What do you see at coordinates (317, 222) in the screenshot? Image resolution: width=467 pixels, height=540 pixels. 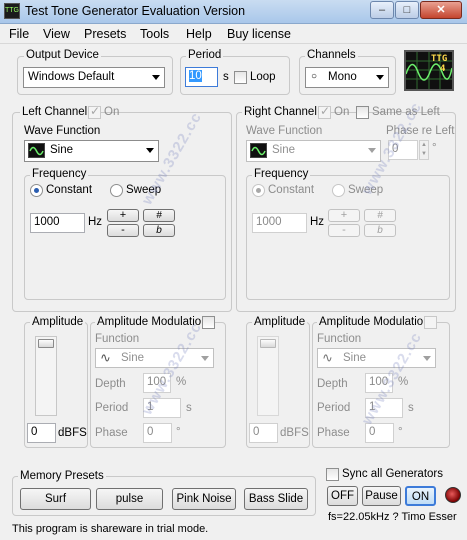 I see `right-frequency-unit: Hz` at bounding box center [317, 222].